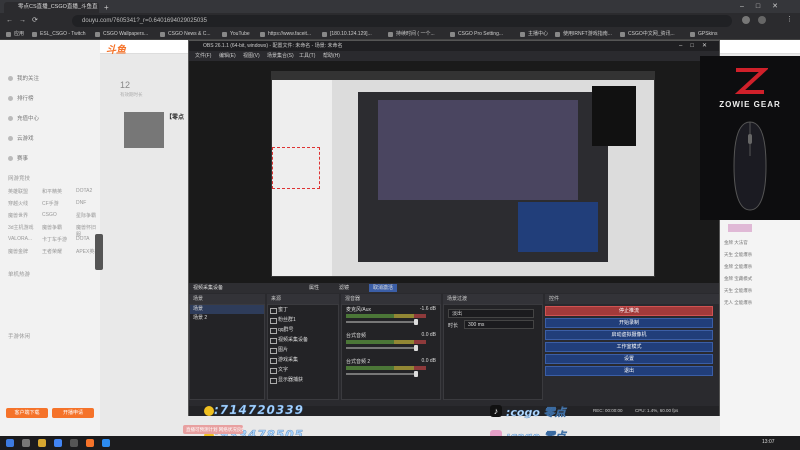 The width and height of the screenshot is (800, 450). I want to click on browser-tab: 零点CS直播_CSGO直播_斗鱼直播, so click(51, 11).